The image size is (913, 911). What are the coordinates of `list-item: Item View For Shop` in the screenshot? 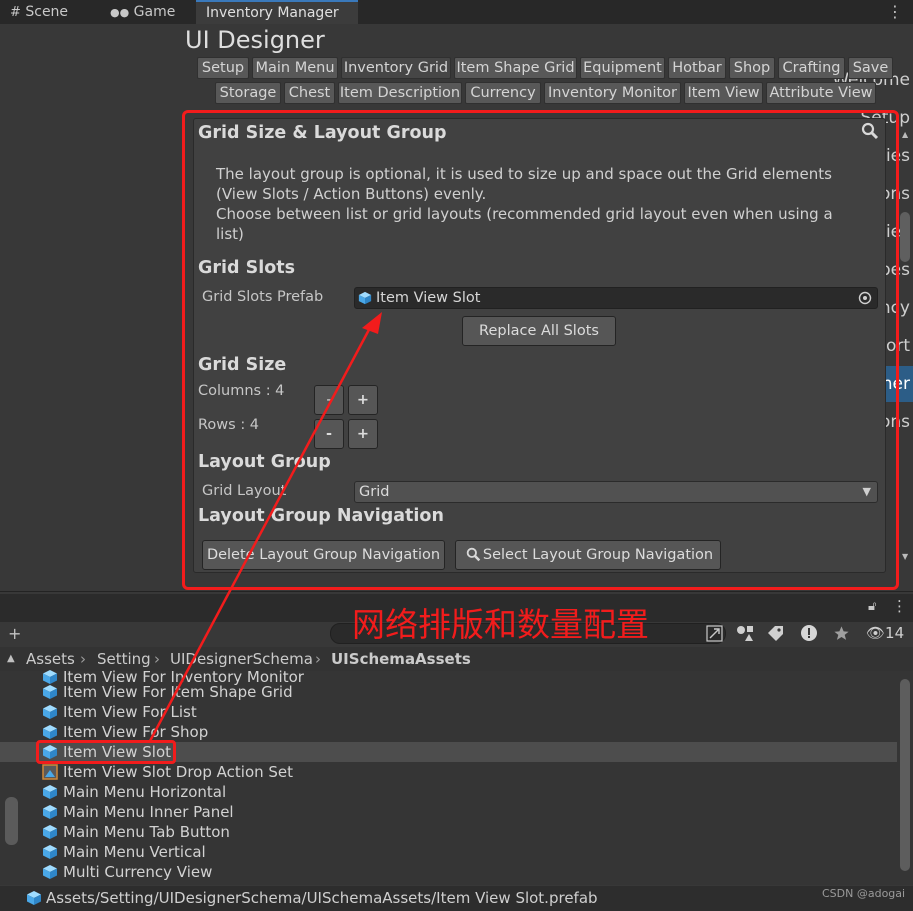 It's located at (448, 732).